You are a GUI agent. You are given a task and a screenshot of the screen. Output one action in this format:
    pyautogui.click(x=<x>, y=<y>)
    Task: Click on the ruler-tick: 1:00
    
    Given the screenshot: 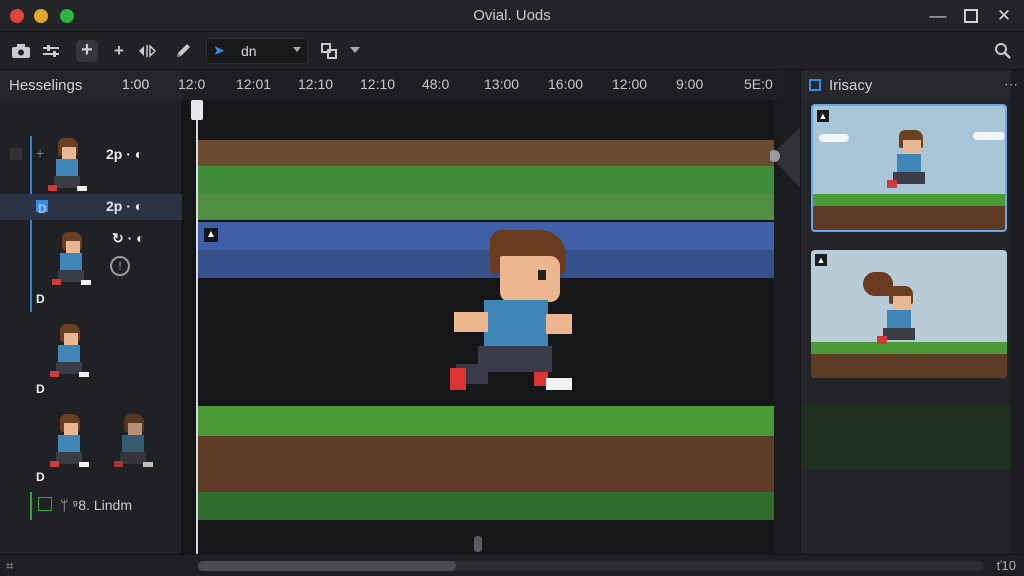 What is the action you would take?
    pyautogui.click(x=136, y=84)
    